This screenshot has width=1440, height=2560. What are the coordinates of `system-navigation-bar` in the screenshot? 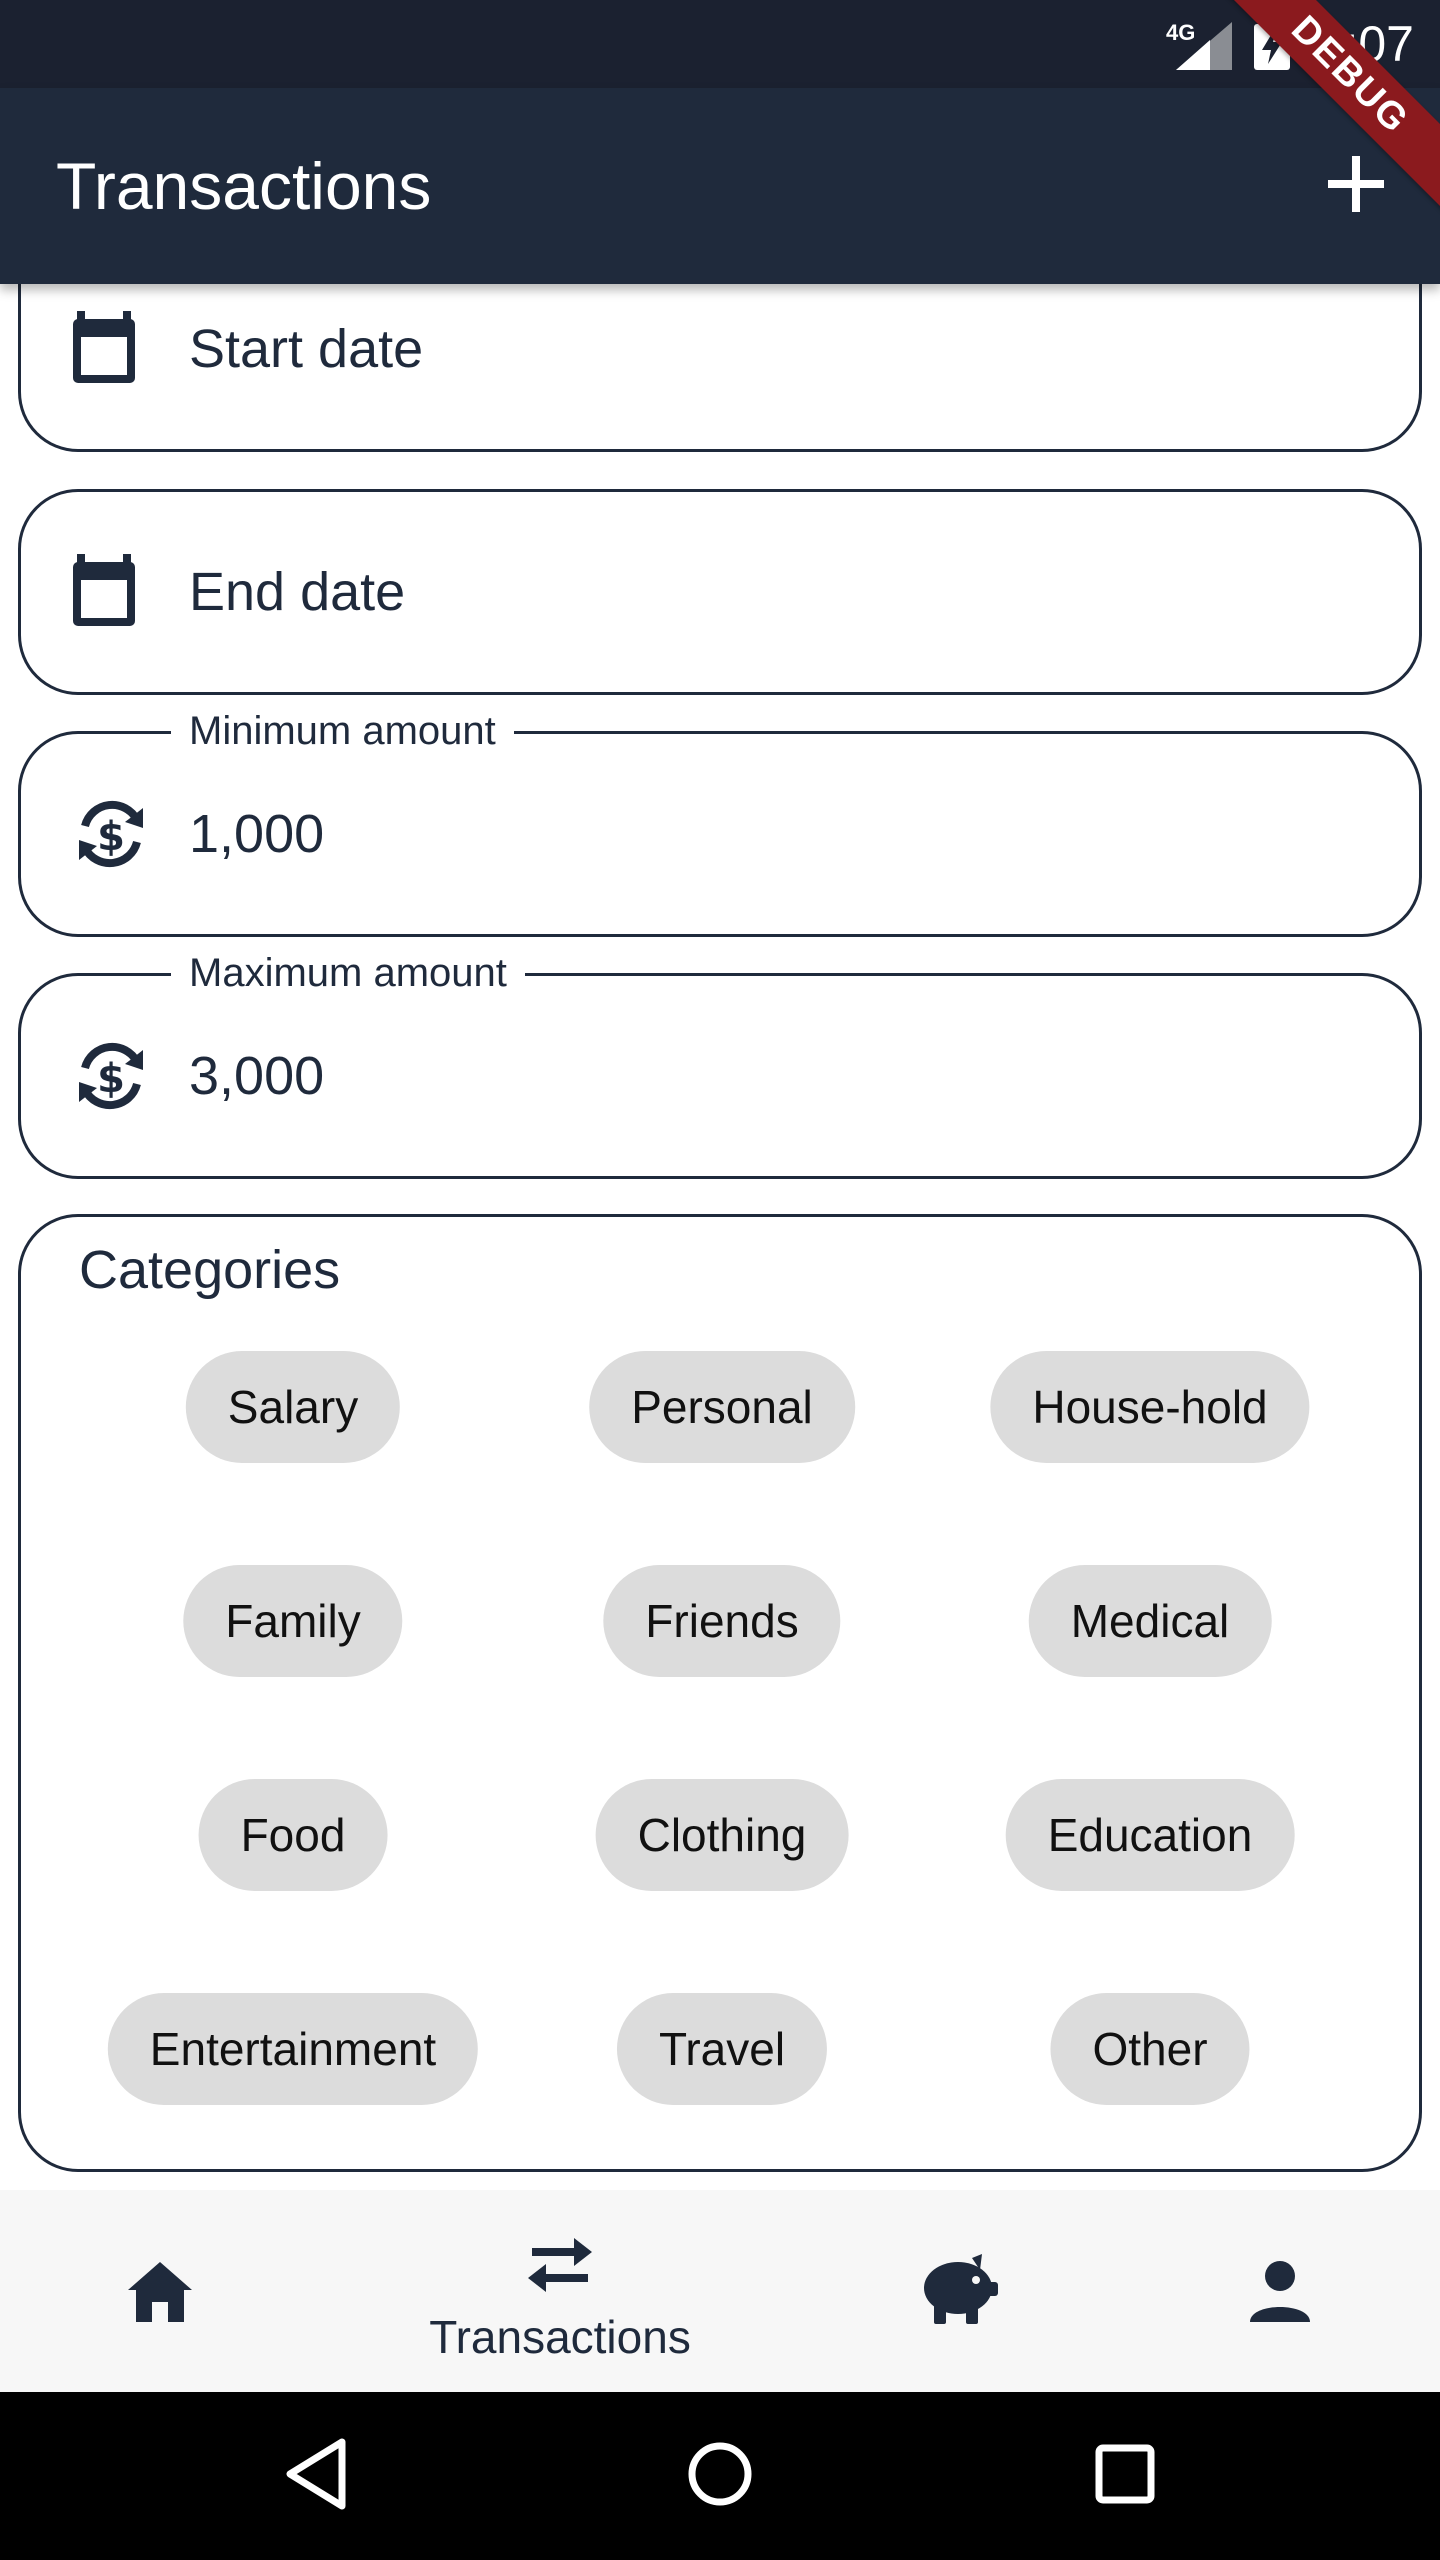 It's located at (720, 2476).